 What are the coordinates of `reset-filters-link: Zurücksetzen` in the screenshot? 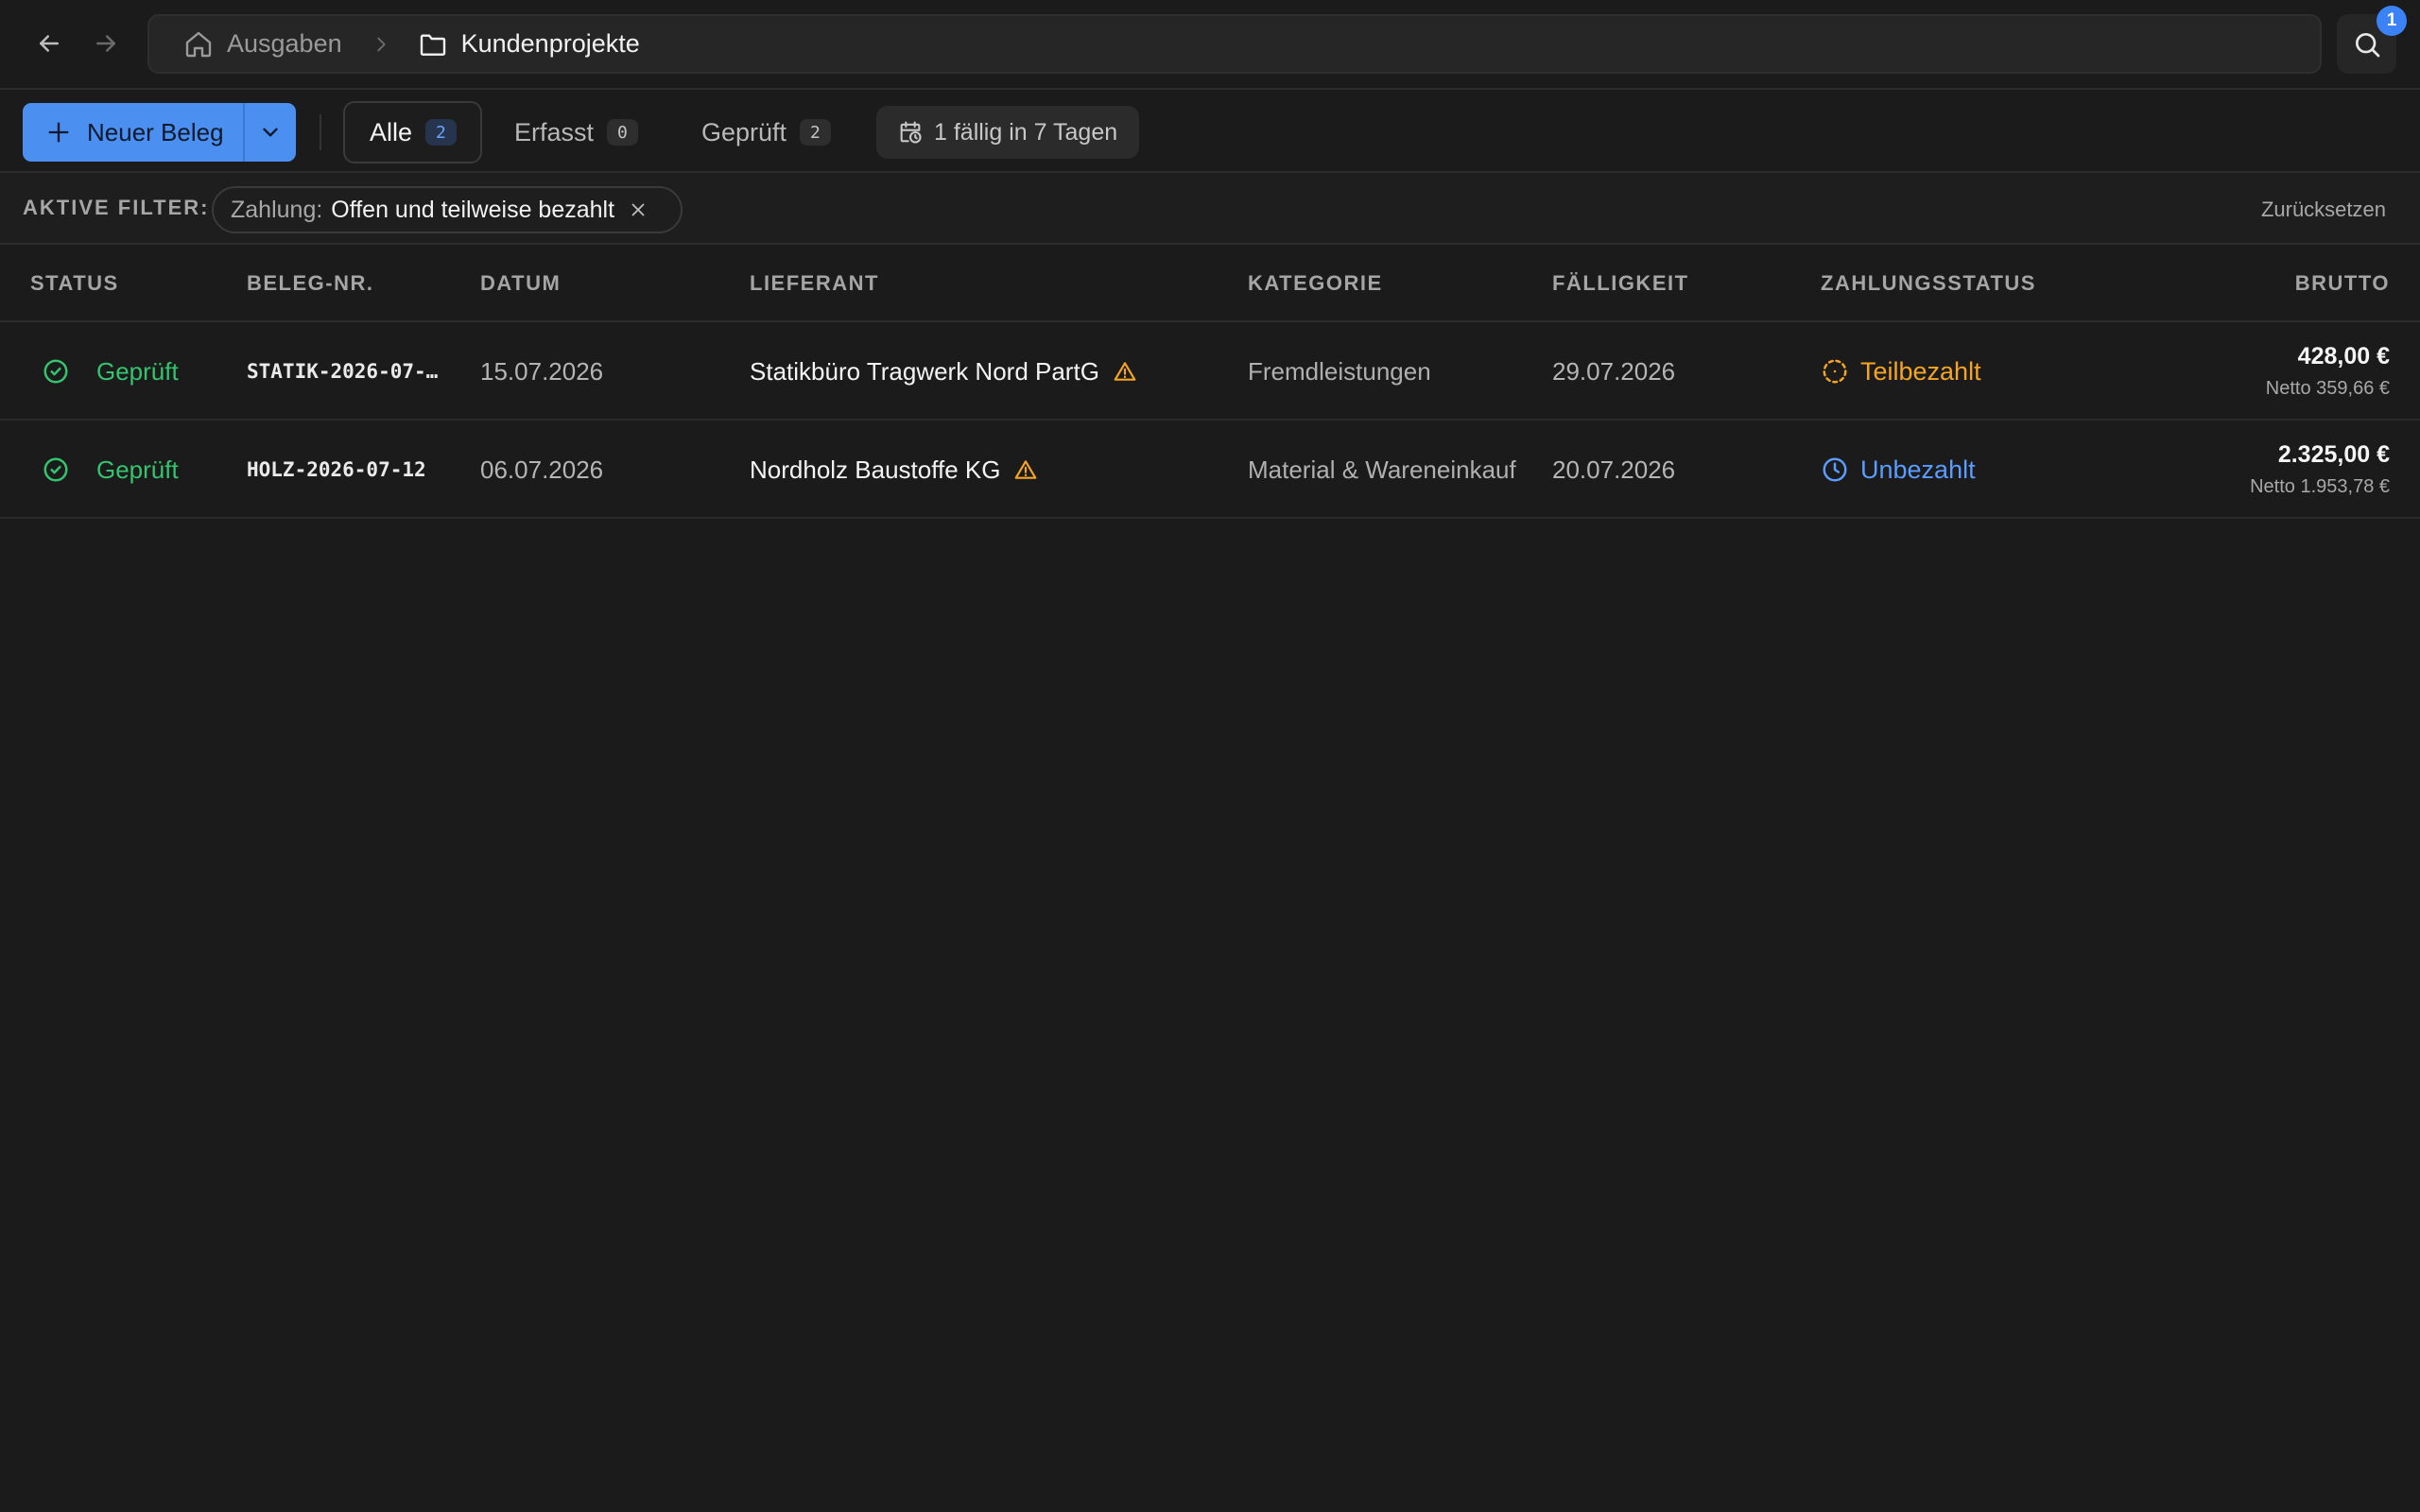 It's located at (2323, 210).